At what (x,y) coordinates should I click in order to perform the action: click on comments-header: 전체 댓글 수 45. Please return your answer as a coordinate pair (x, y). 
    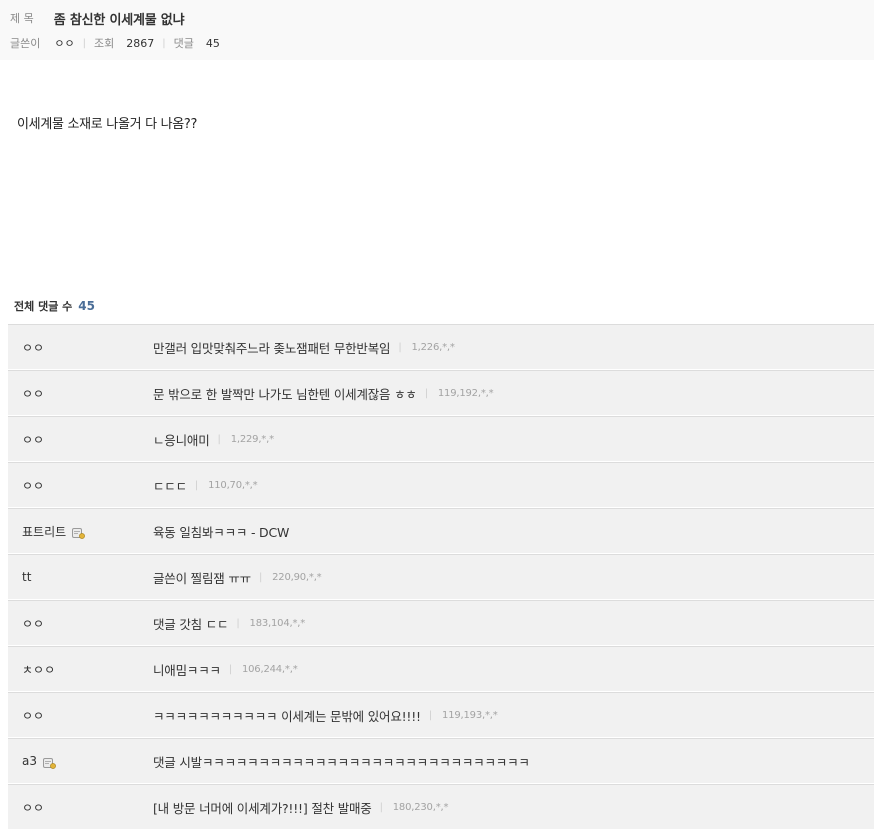
    Looking at the image, I should click on (54, 306).